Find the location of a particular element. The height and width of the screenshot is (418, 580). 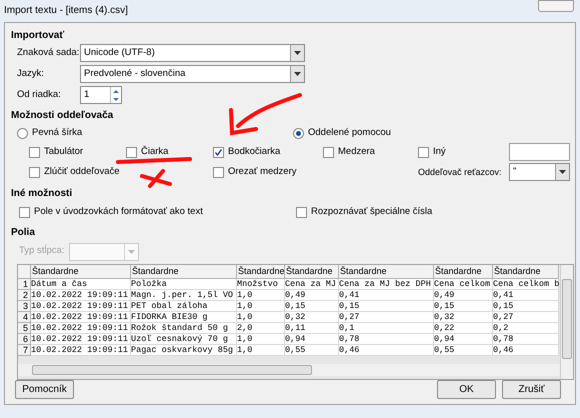

table-cell: Dátum a čas is located at coordinates (81, 284).